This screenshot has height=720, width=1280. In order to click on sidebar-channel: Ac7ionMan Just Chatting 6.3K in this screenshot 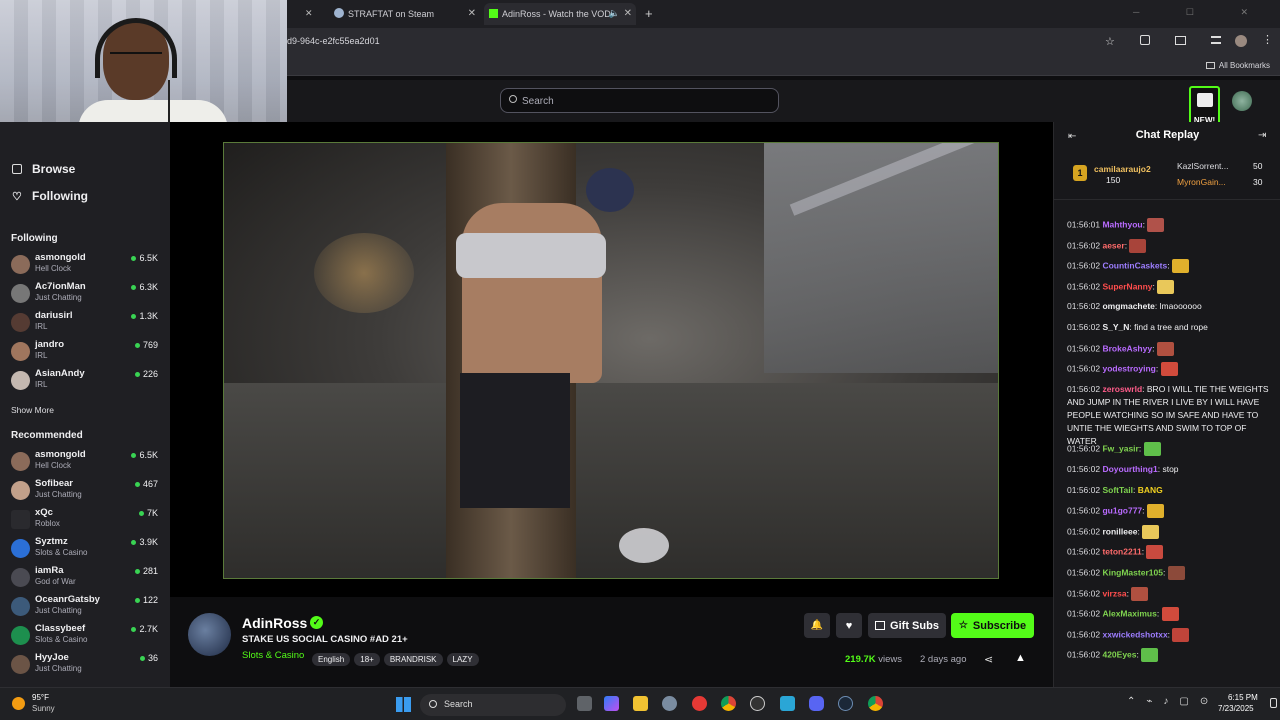, I will do `click(85, 295)`.